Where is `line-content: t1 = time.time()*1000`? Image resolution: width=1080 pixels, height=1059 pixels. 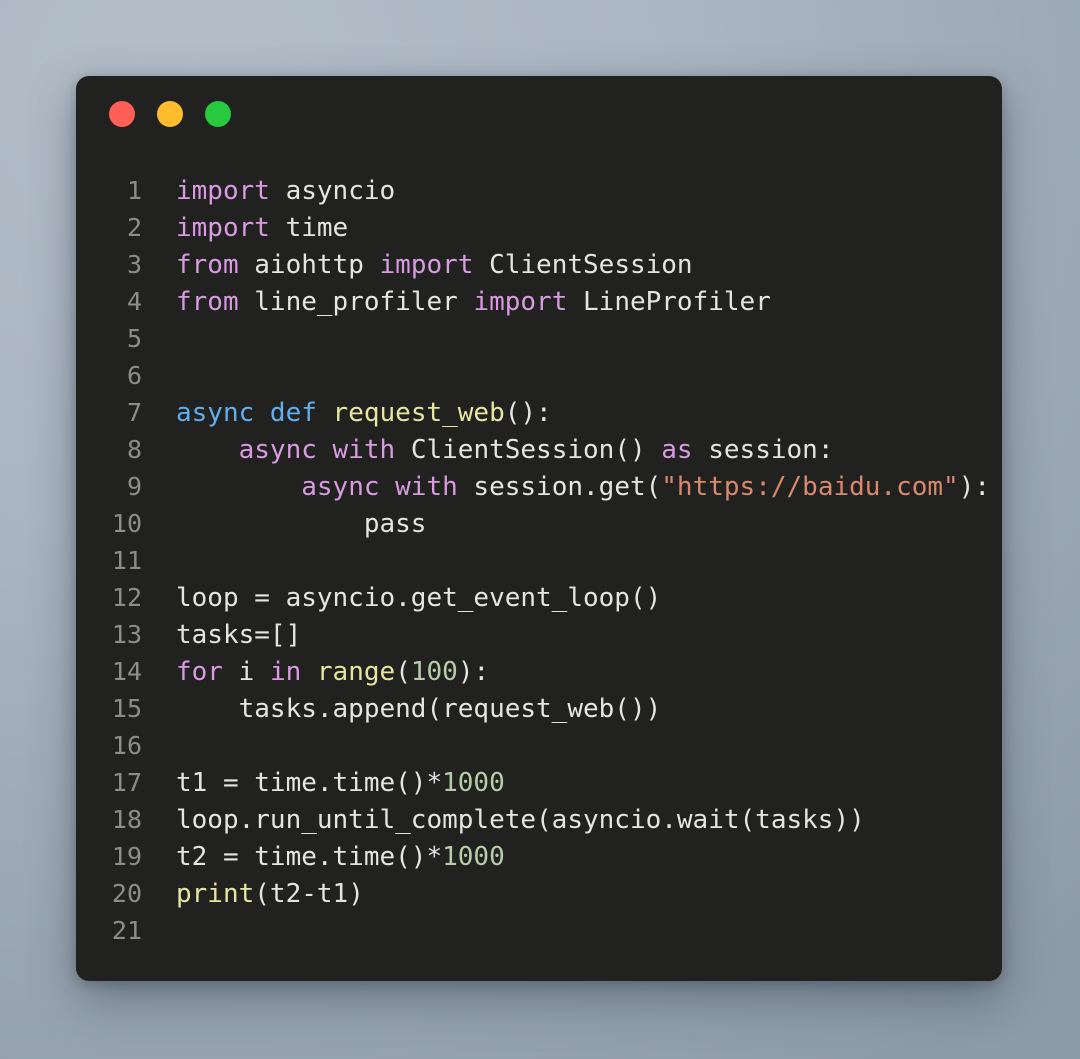
line-content: t1 = time.time()*1000 is located at coordinates (323, 783).